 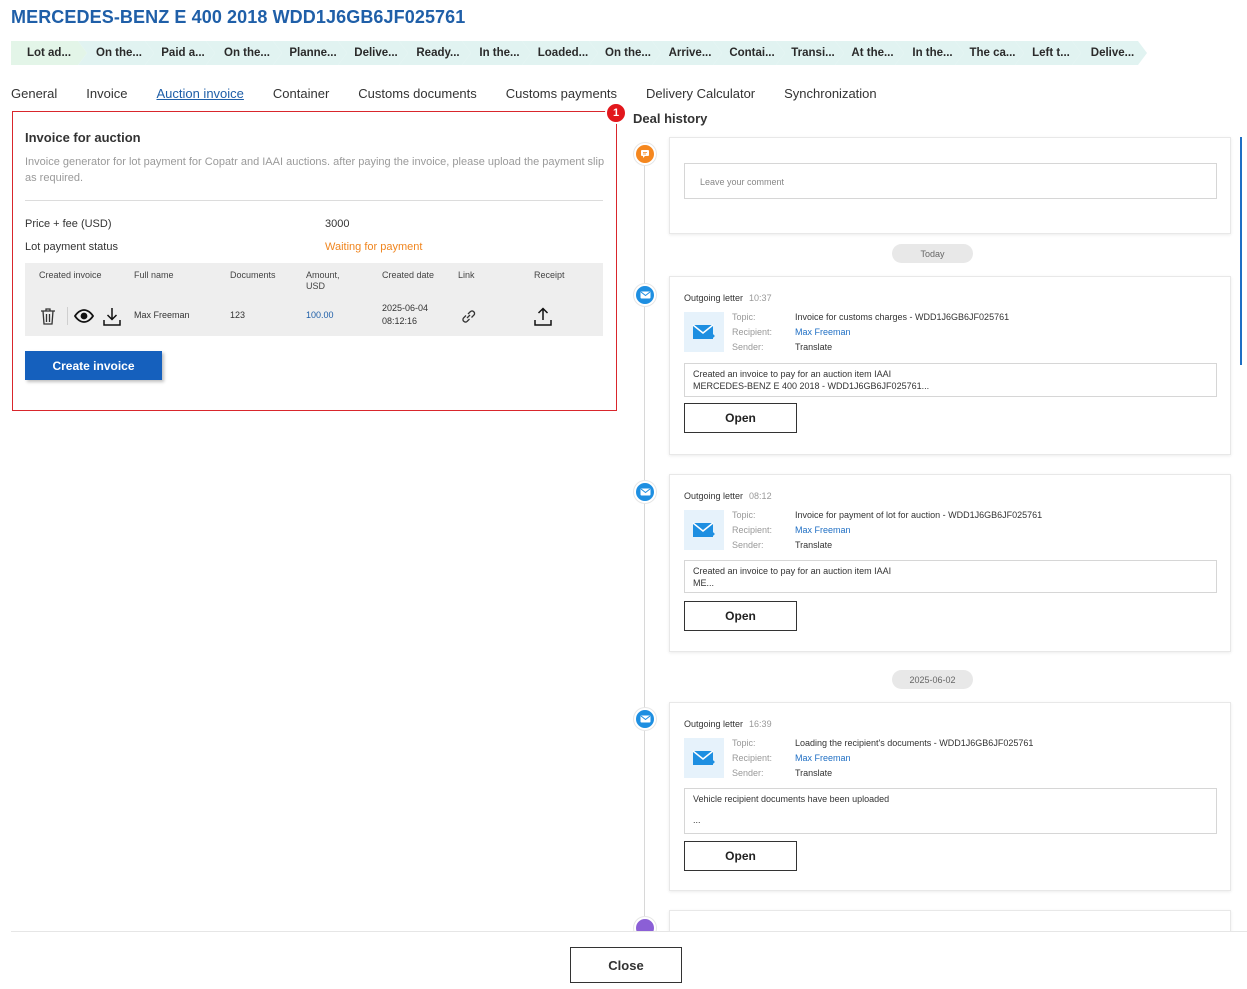 I want to click on status-label: Lot payment status, so click(x=71, y=247).